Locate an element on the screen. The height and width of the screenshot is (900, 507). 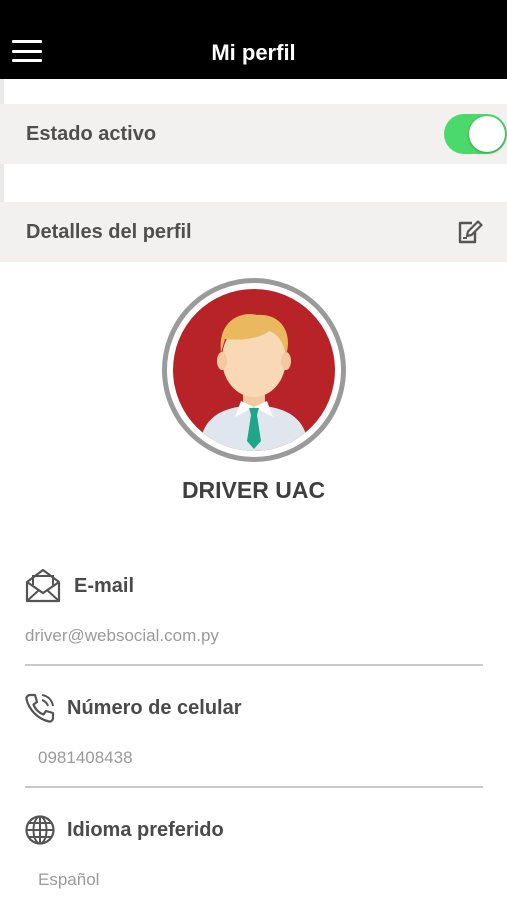
top-app-bar: Mi perfil is located at coordinates (253, 39).